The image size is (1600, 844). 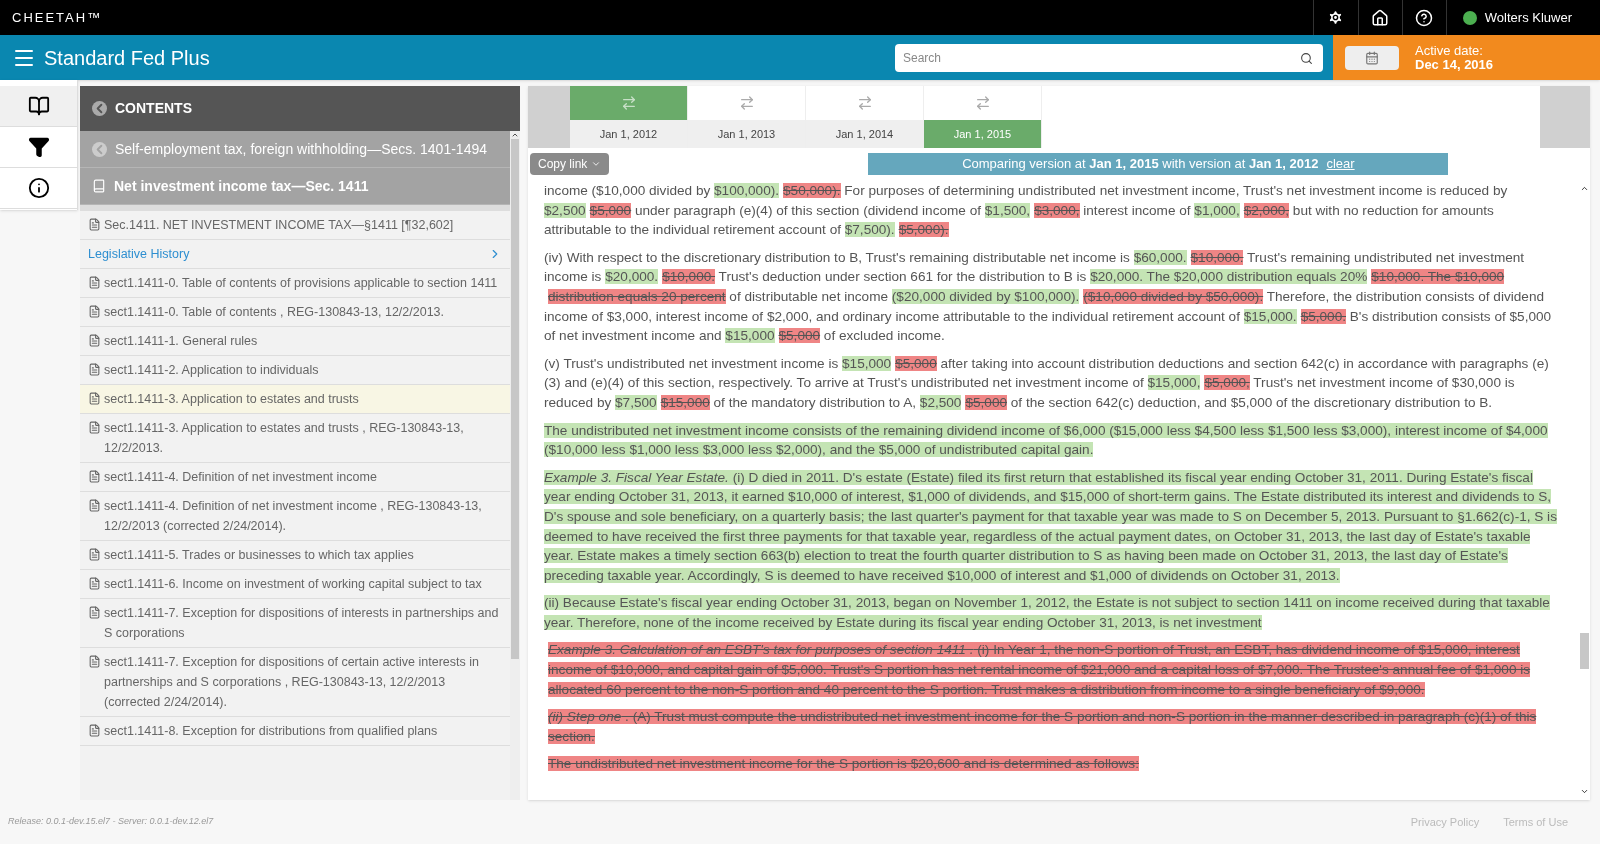 I want to click on caret-icon, so click(x=596, y=164).